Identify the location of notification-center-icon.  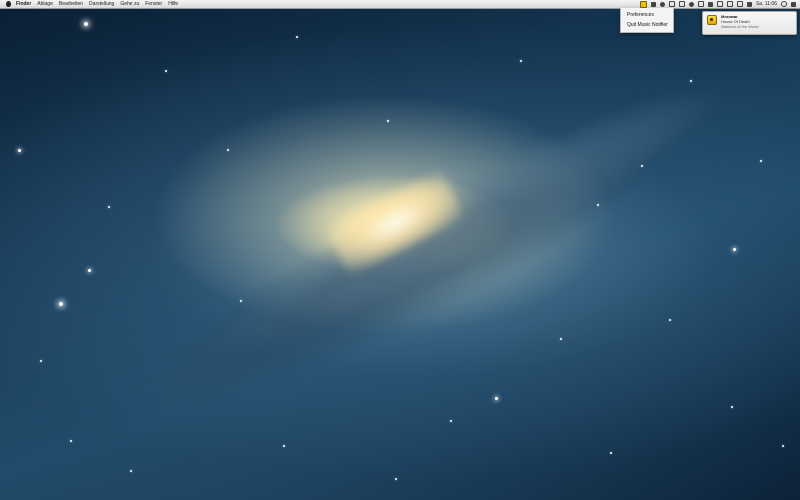
(793, 4).